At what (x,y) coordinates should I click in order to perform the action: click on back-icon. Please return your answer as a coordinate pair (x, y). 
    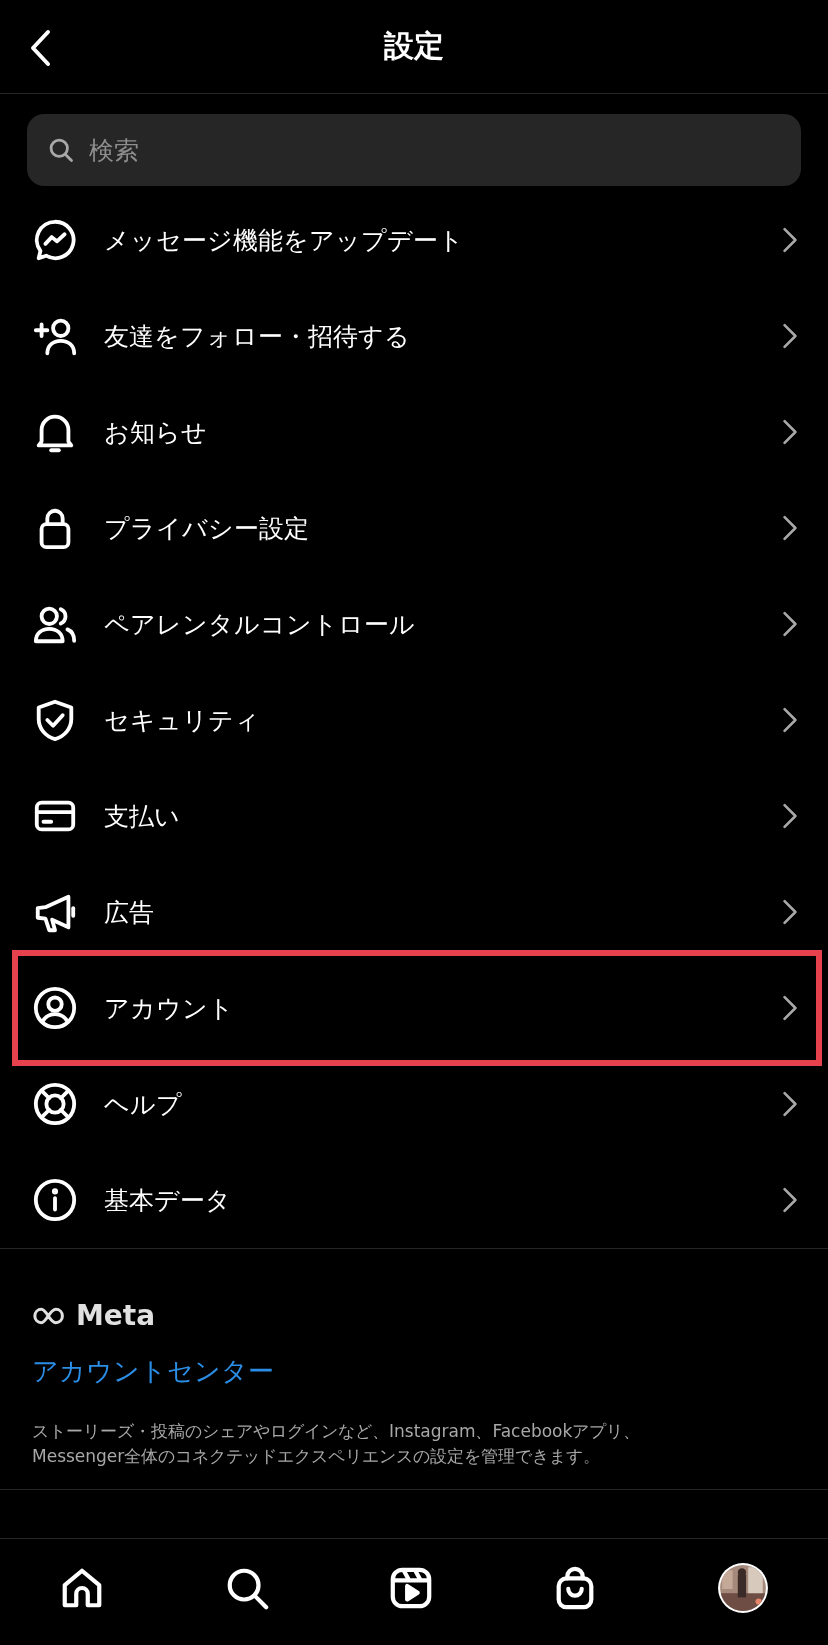
    Looking at the image, I should click on (40, 48).